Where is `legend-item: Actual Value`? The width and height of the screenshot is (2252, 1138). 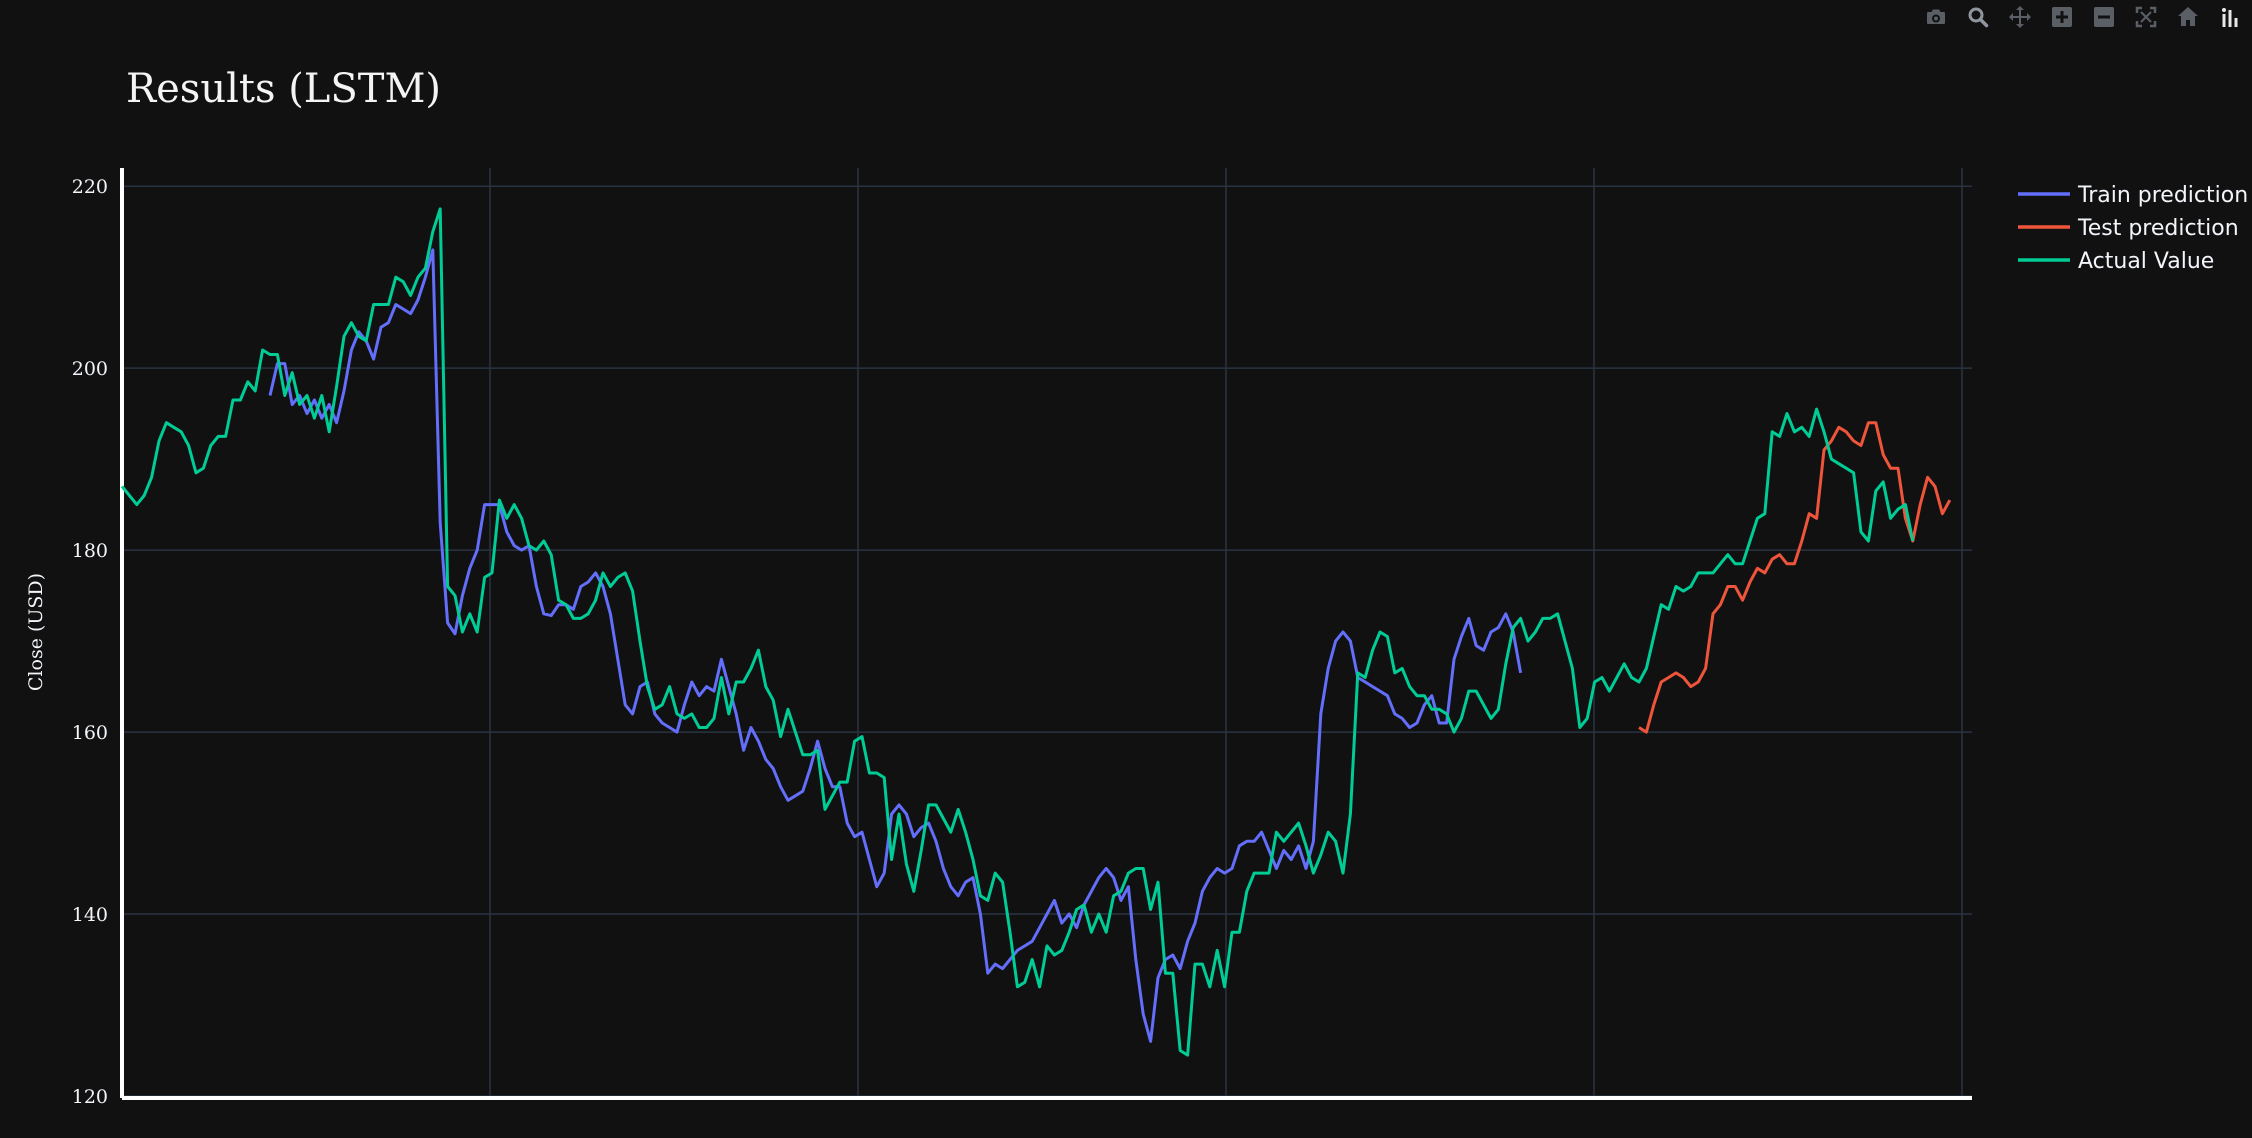
legend-item: Actual Value is located at coordinates (2116, 261).